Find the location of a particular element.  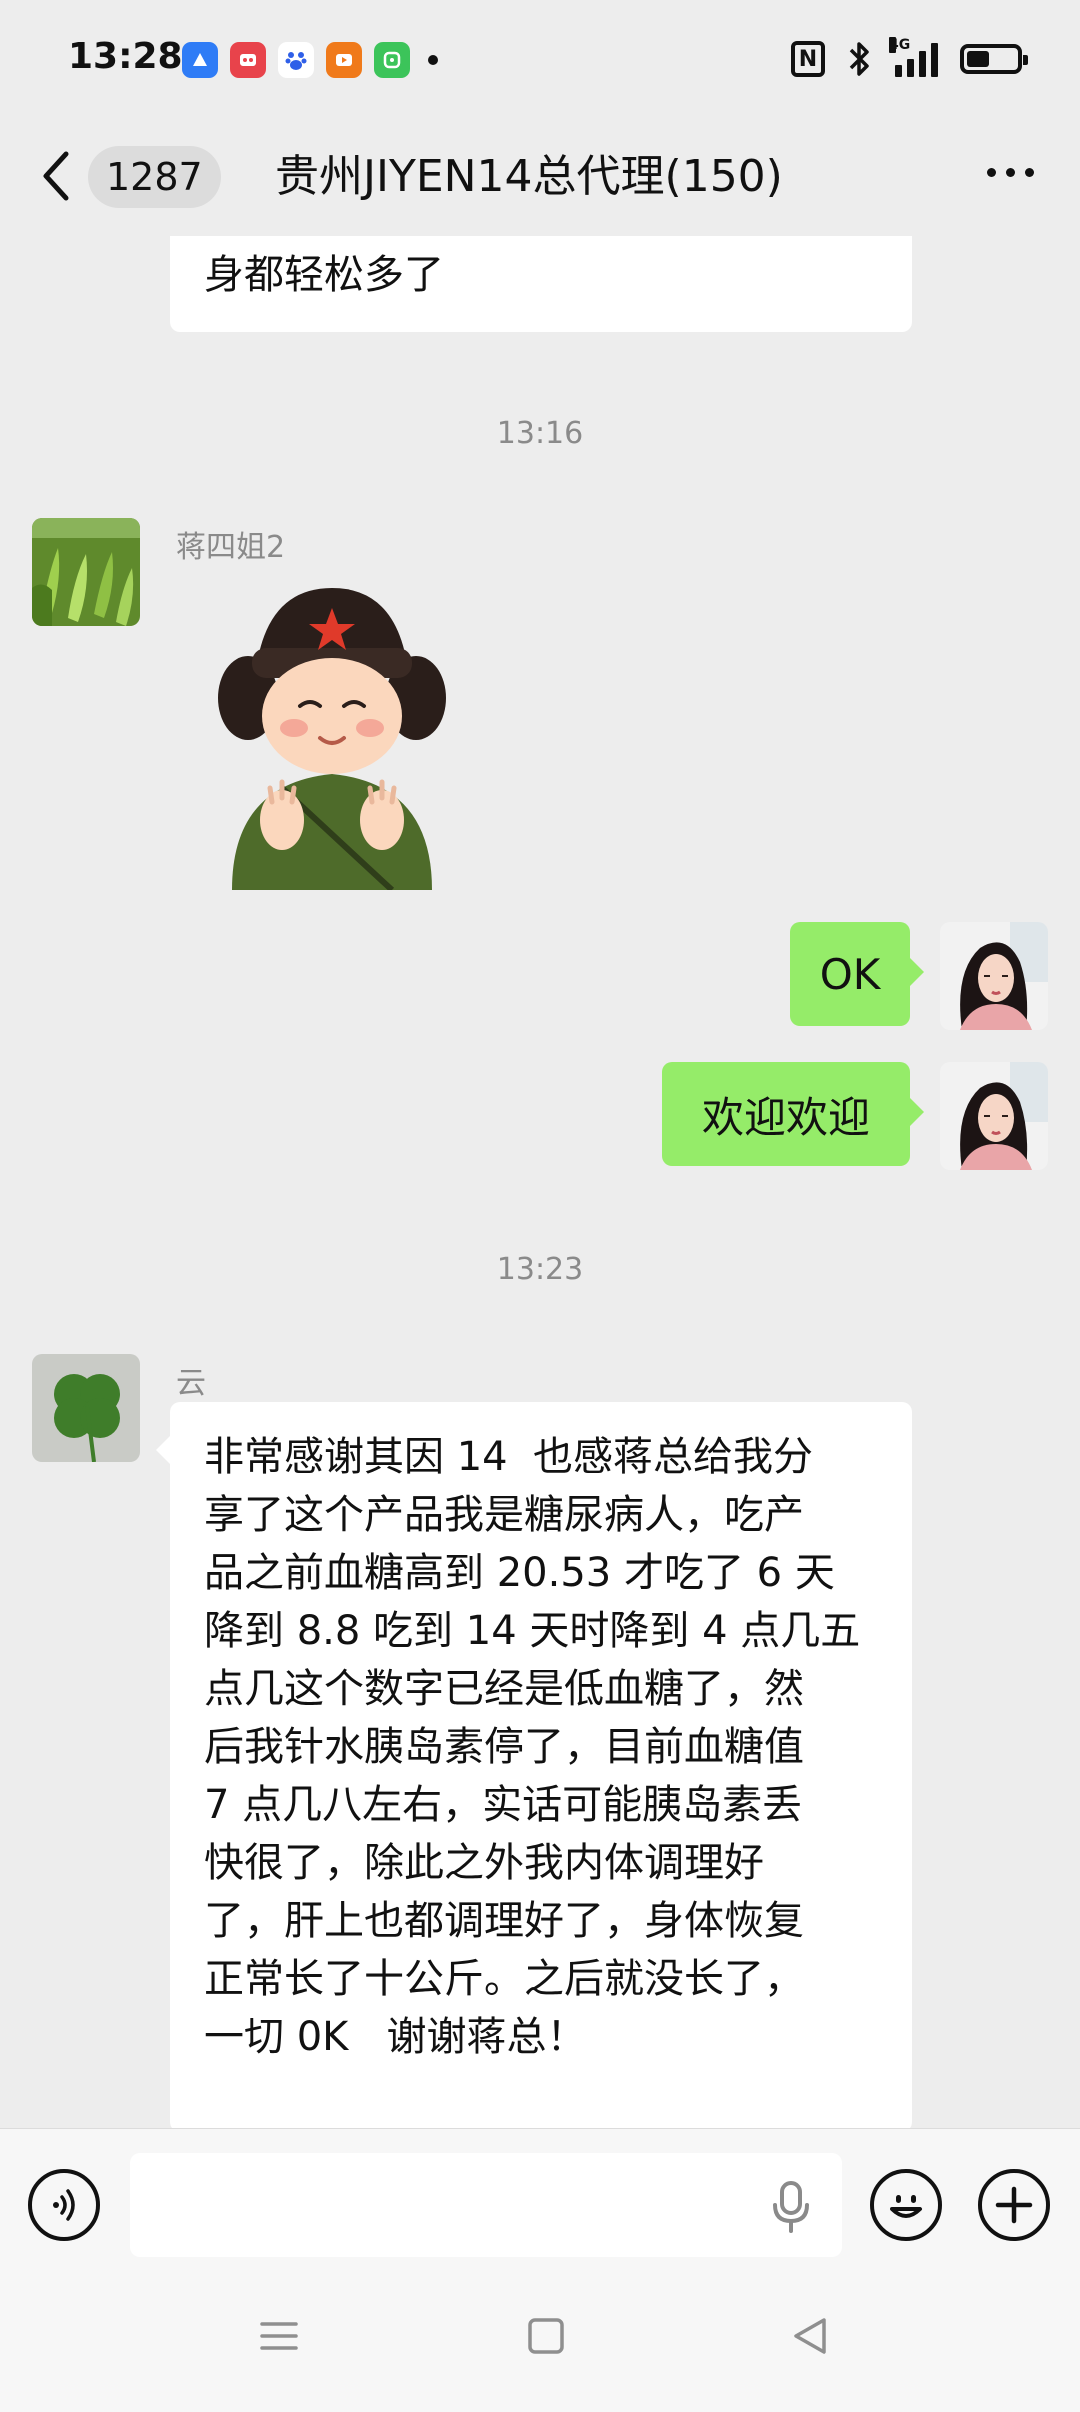

game-app-icon is located at coordinates (248, 60).